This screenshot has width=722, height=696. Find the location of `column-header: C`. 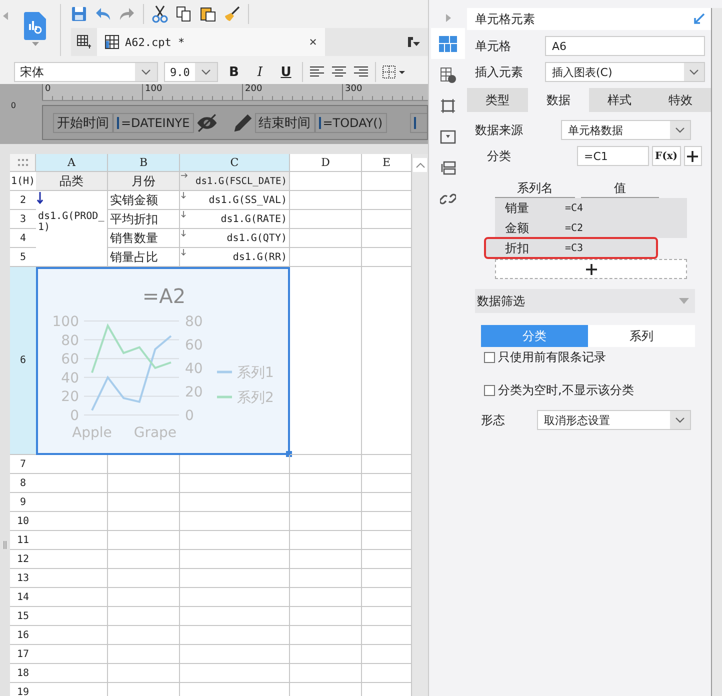

column-header: C is located at coordinates (235, 163).